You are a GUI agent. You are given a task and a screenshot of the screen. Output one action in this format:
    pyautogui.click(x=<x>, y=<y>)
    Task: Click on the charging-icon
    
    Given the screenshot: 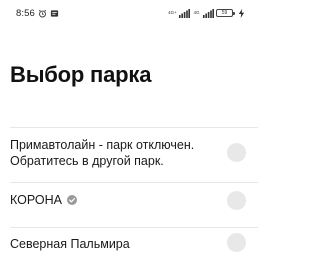 What is the action you would take?
    pyautogui.click(x=241, y=13)
    